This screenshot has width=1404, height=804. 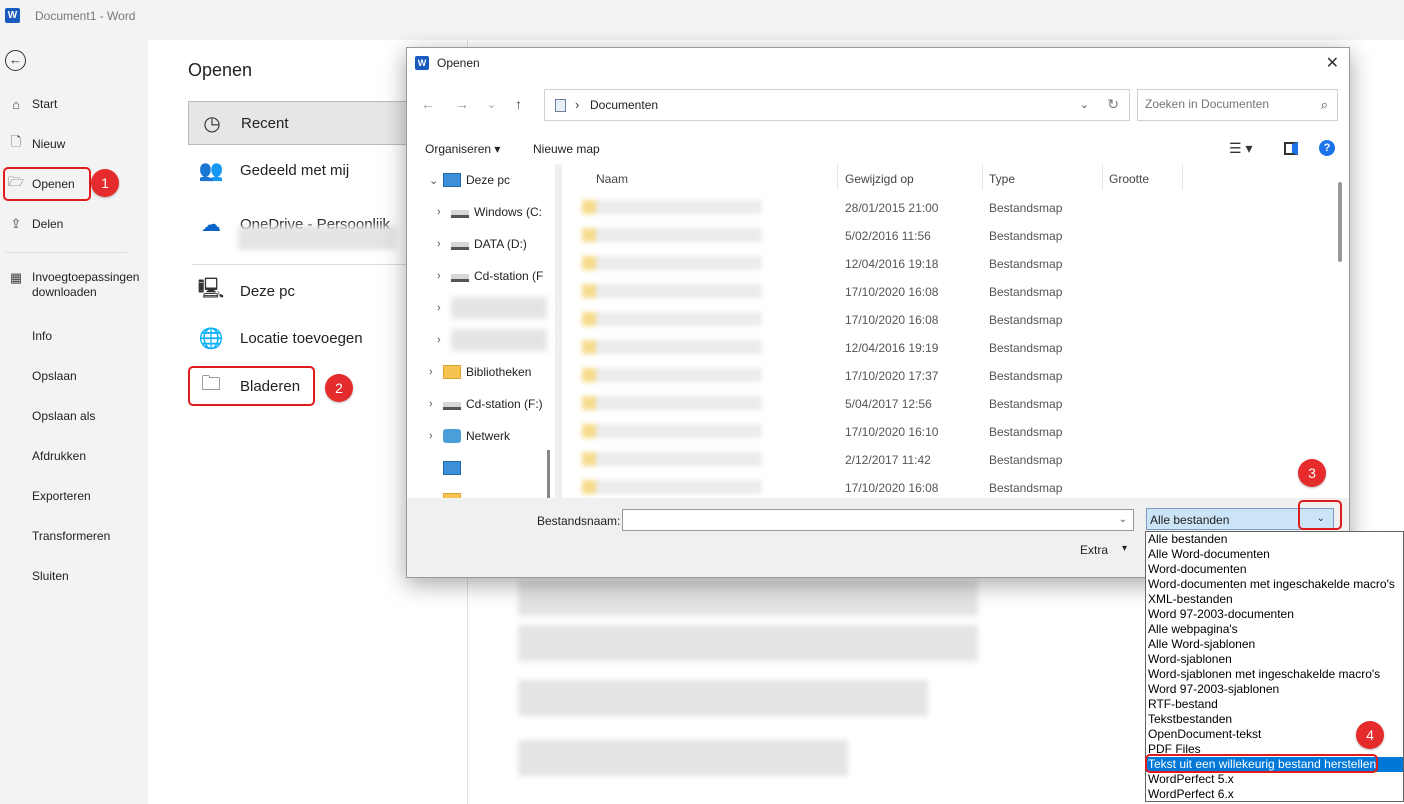 I want to click on back-arrow-icon: ←, so click(x=15, y=60).